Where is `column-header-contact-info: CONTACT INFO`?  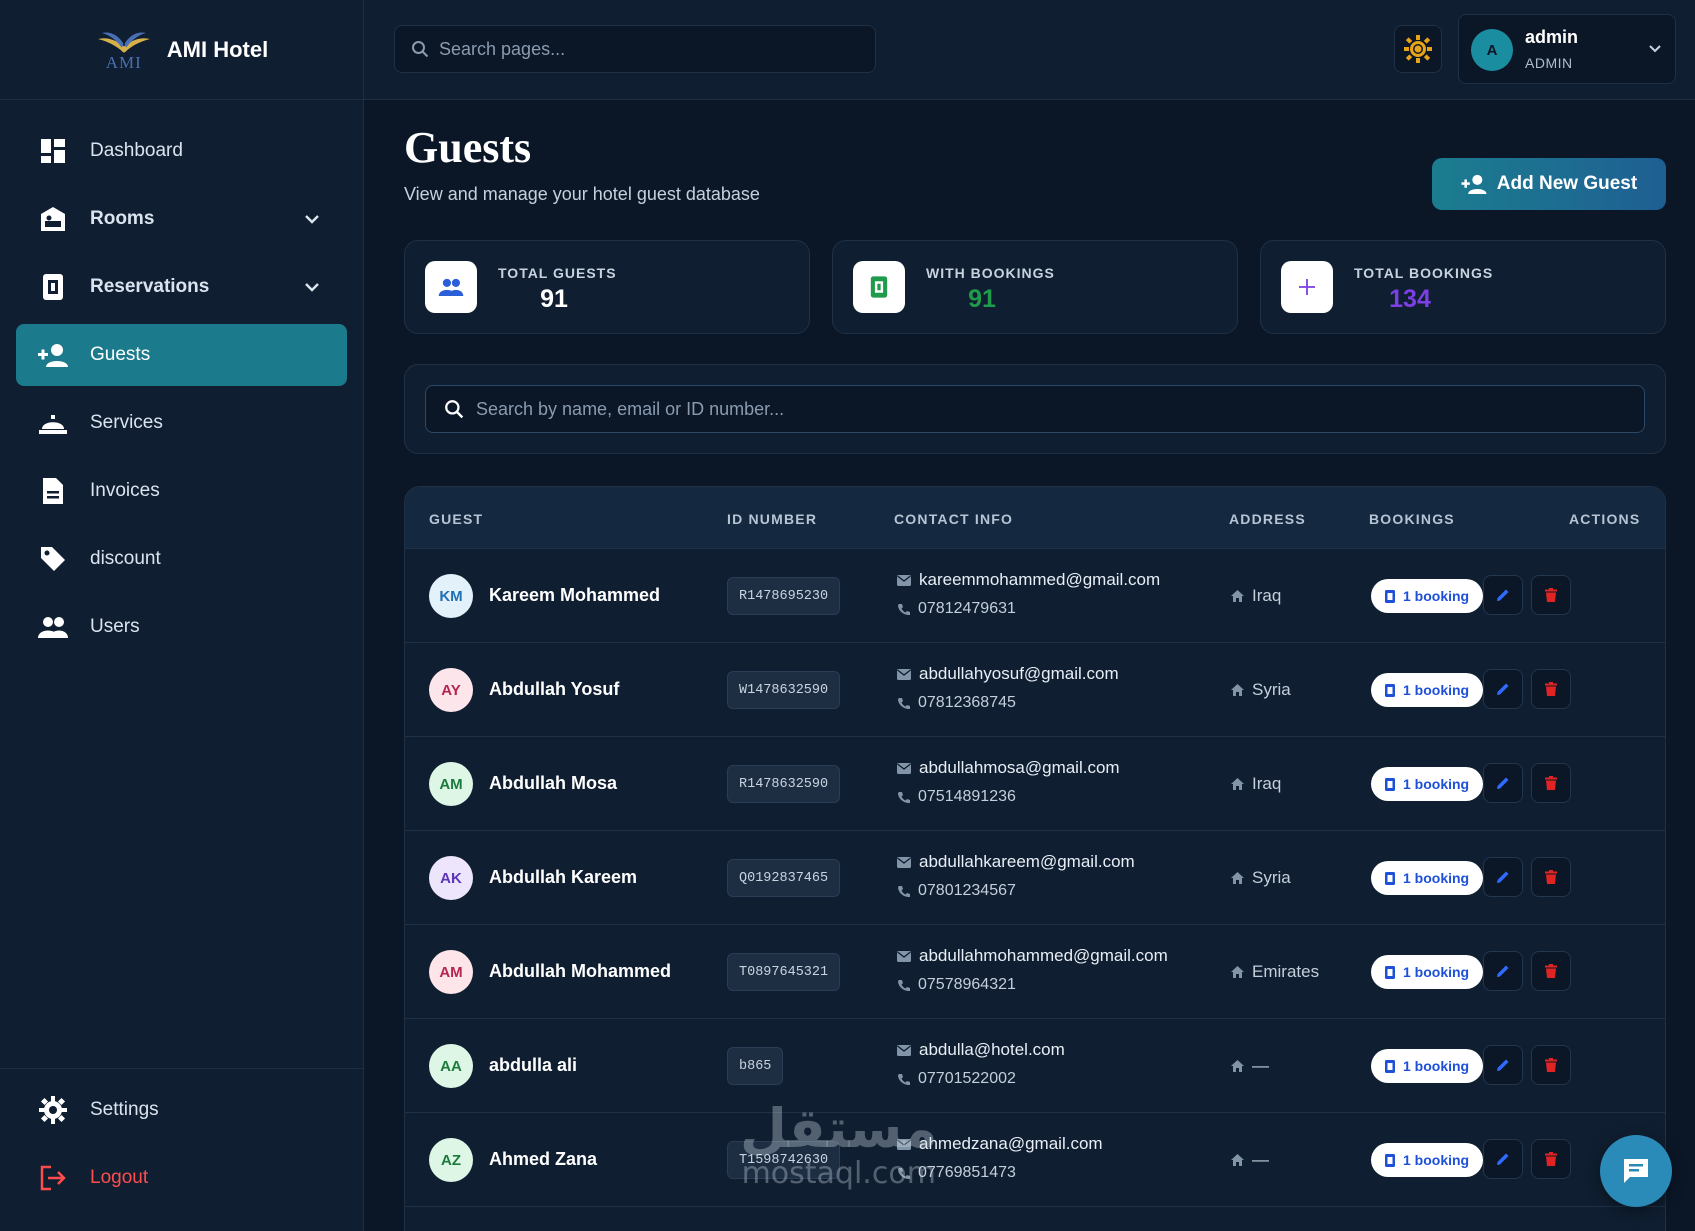 column-header-contact-info: CONTACT INFO is located at coordinates (953, 519).